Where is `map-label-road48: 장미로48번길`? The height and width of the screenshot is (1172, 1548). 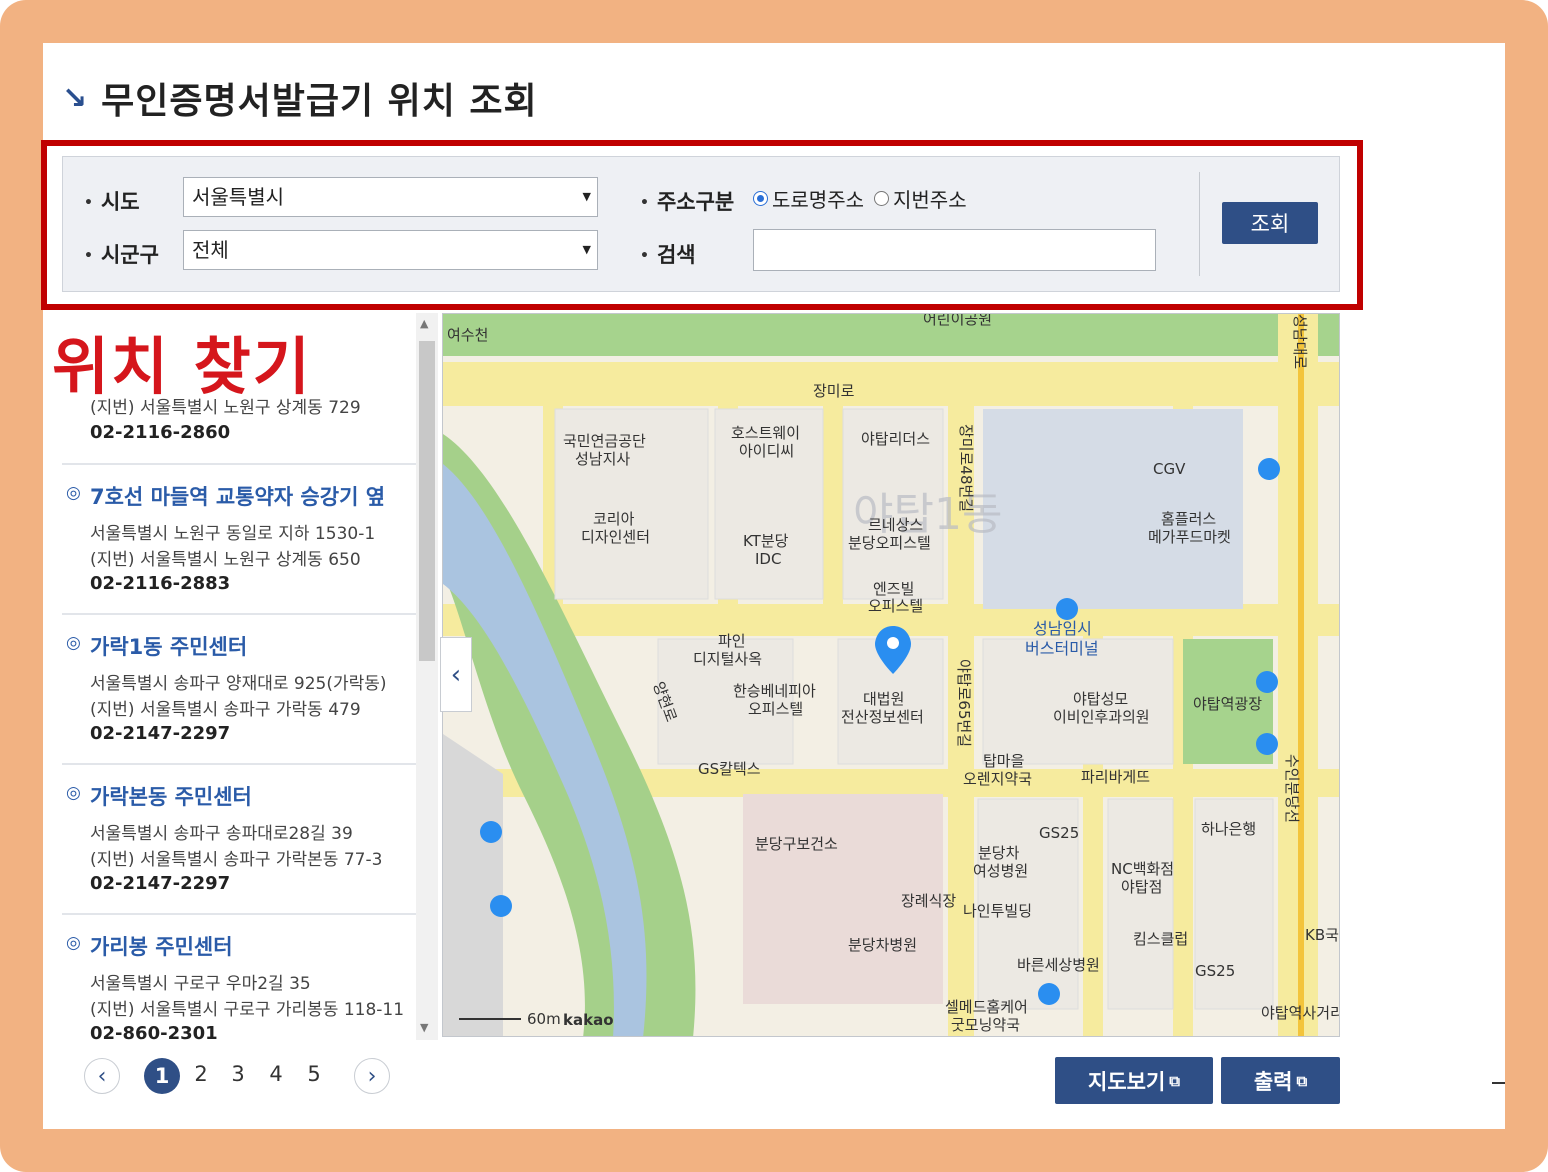 map-label-road48: 장미로48번길 is located at coordinates (966, 468).